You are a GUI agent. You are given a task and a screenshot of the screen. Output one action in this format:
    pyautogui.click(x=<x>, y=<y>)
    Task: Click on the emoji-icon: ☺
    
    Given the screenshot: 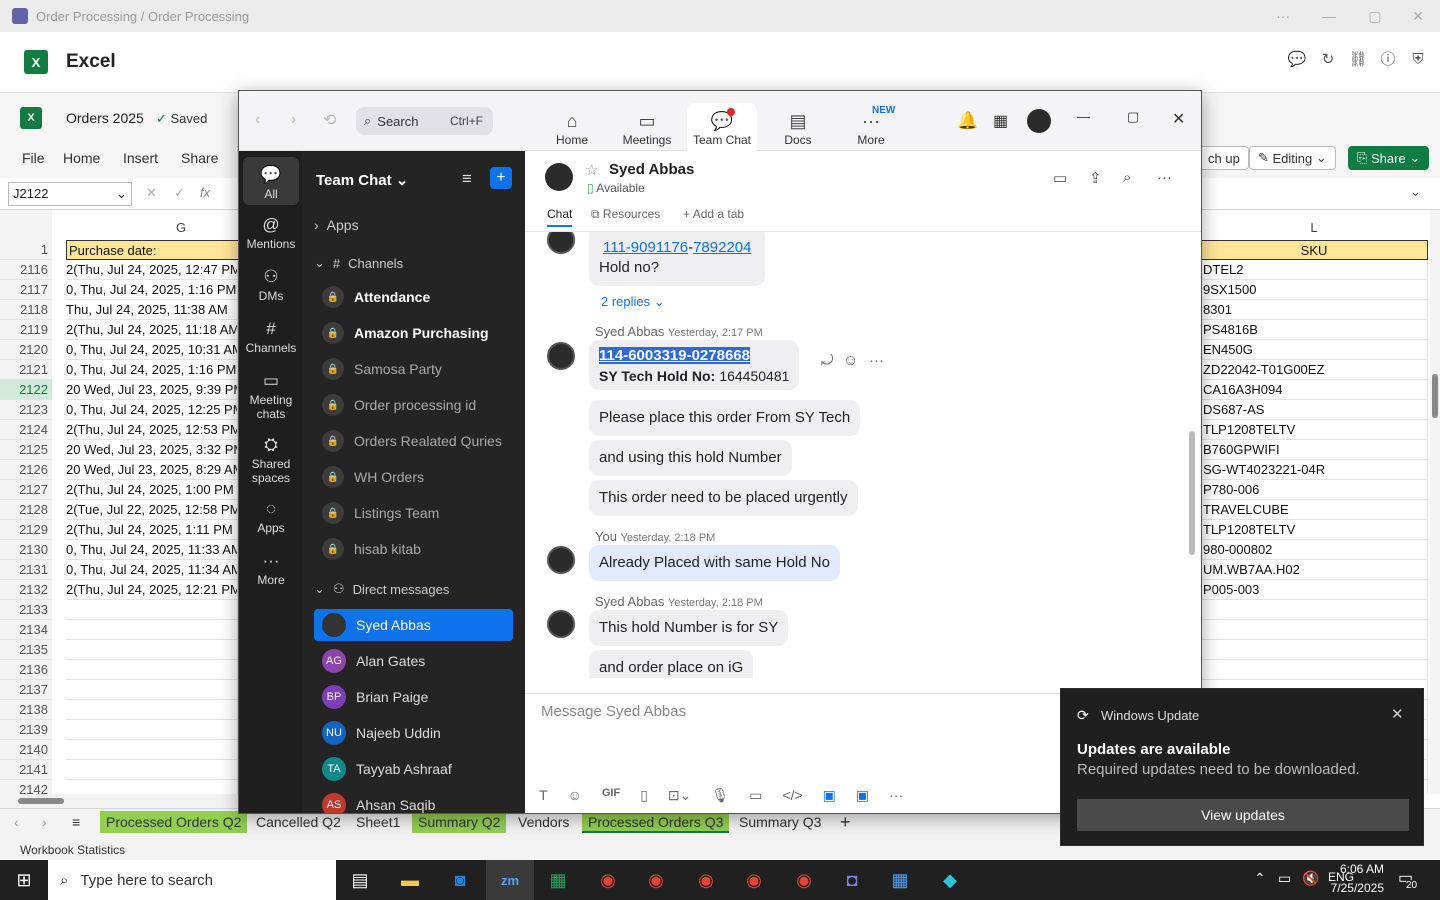 What is the action you would take?
    pyautogui.click(x=575, y=795)
    